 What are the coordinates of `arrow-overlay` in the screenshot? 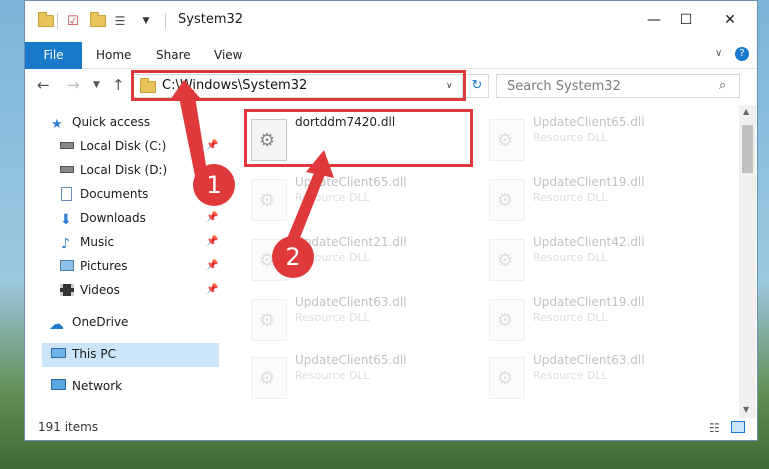 It's located at (252, 166).